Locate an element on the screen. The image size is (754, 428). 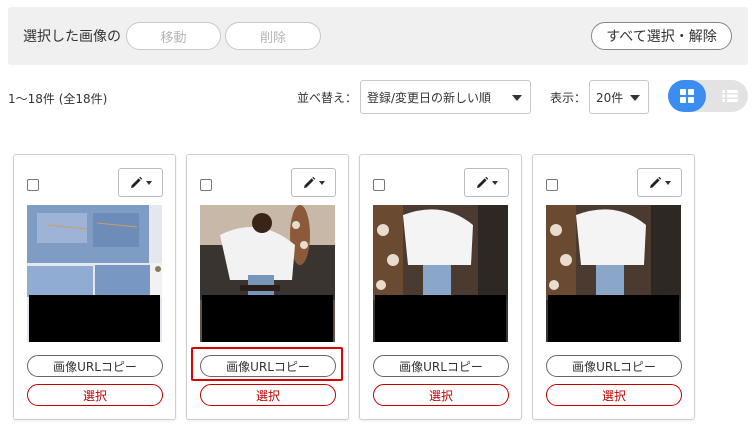
display-count-value: 20件 is located at coordinates (610, 97).